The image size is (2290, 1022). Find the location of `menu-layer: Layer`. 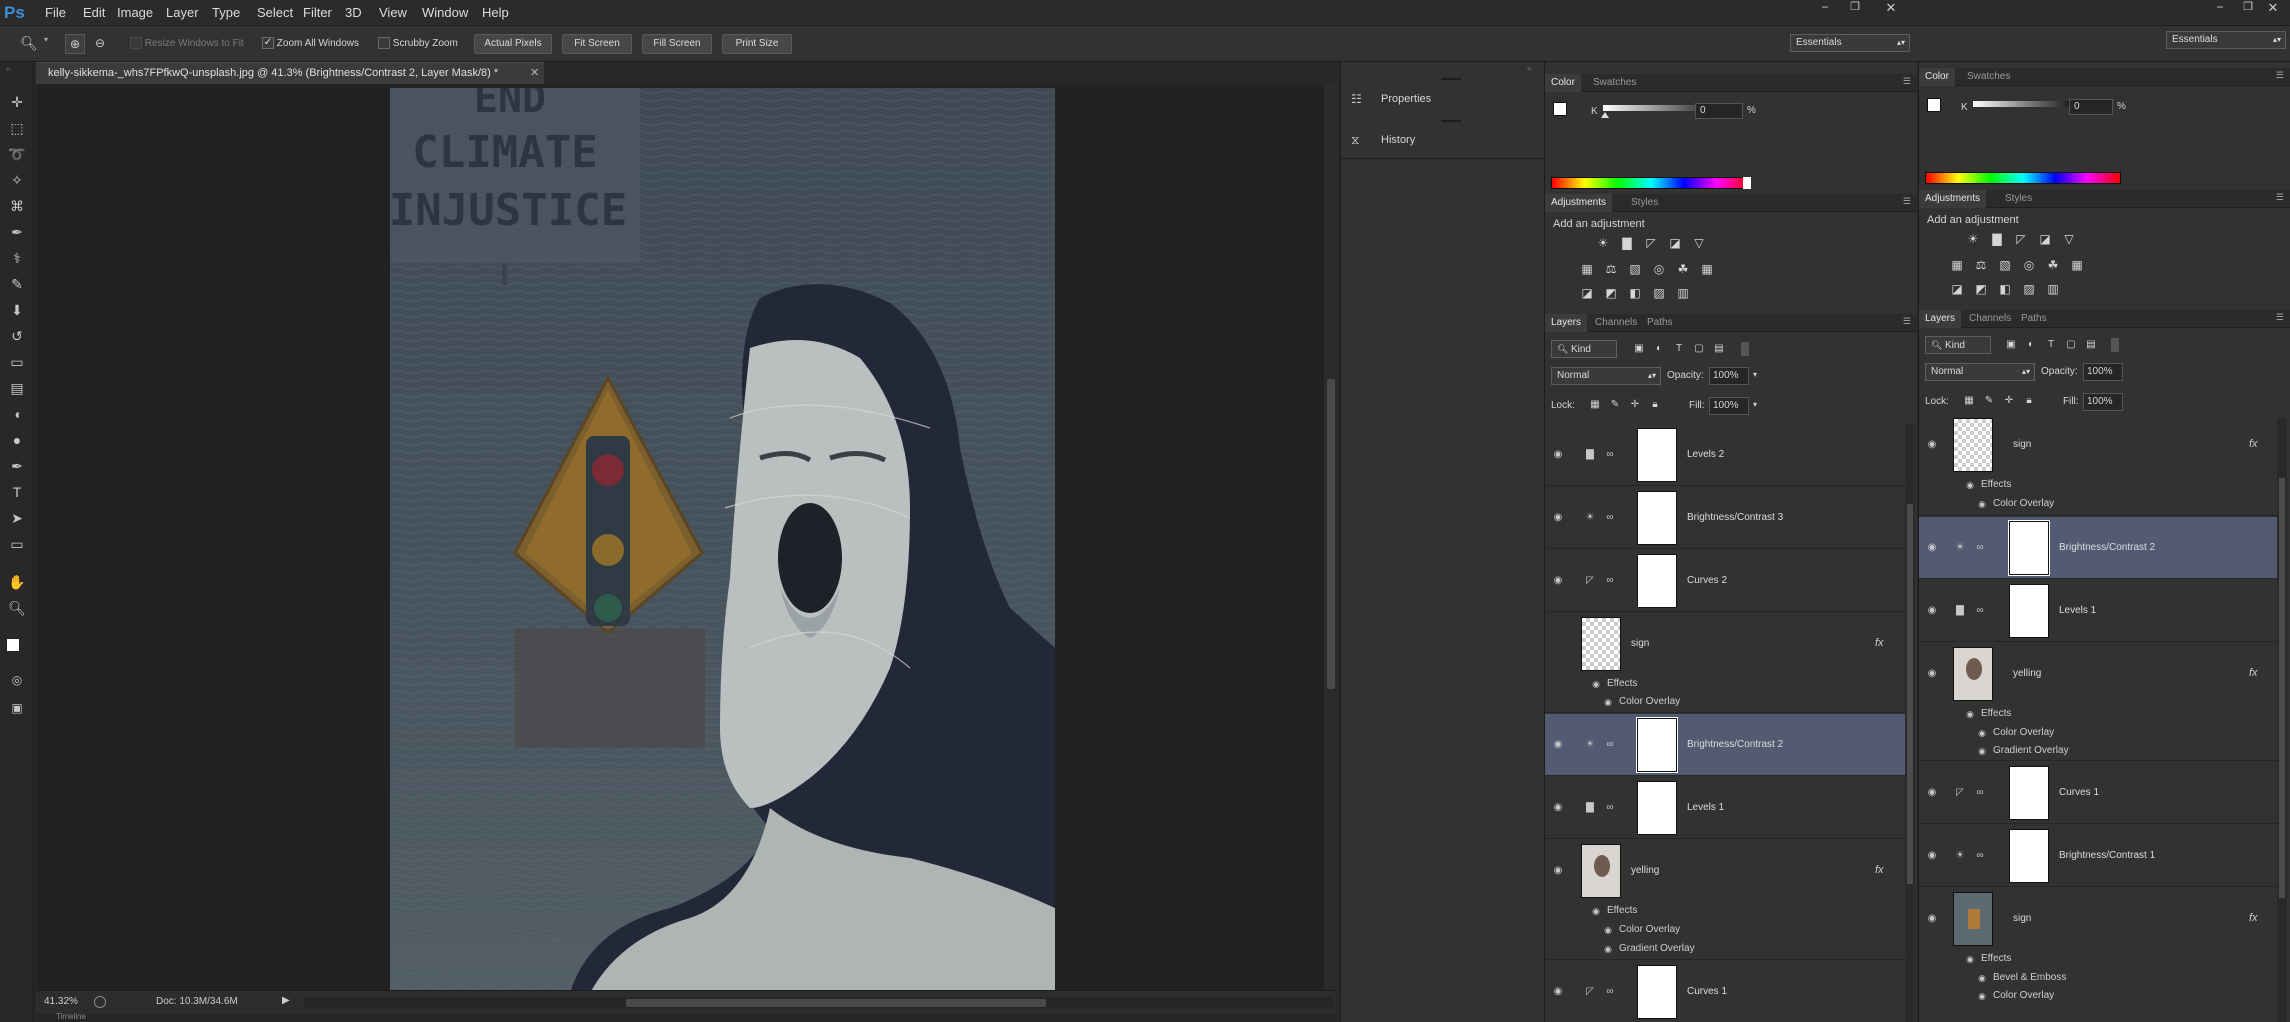

menu-layer: Layer is located at coordinates (182, 13).